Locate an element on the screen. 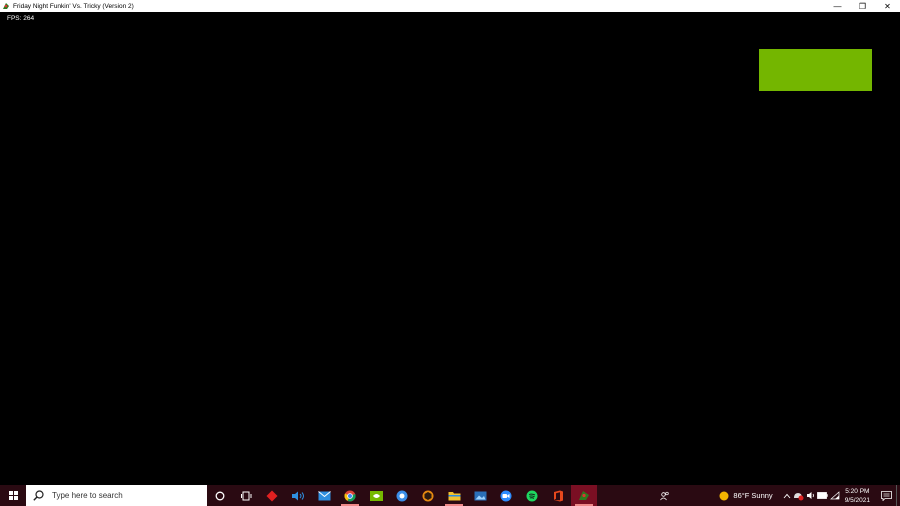 This screenshot has width=900, height=506. search-placeholder: Type here to search is located at coordinates (87, 495).